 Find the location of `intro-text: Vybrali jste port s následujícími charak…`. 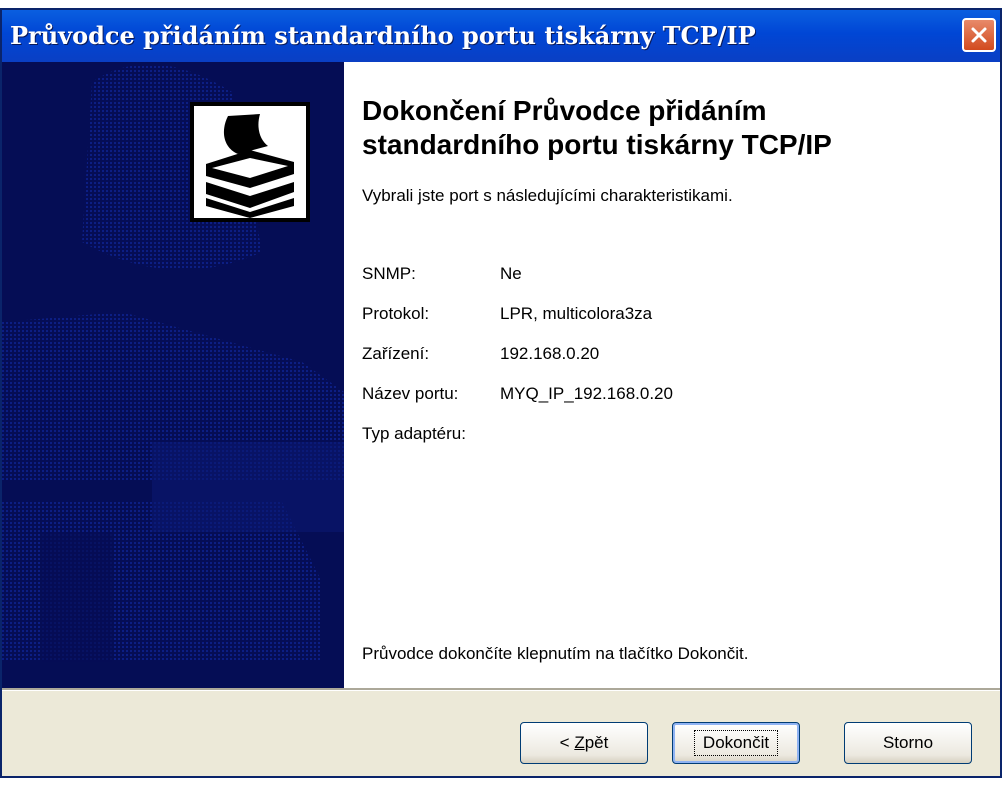

intro-text: Vybrali jste port s následujícími charak… is located at coordinates (547, 195).